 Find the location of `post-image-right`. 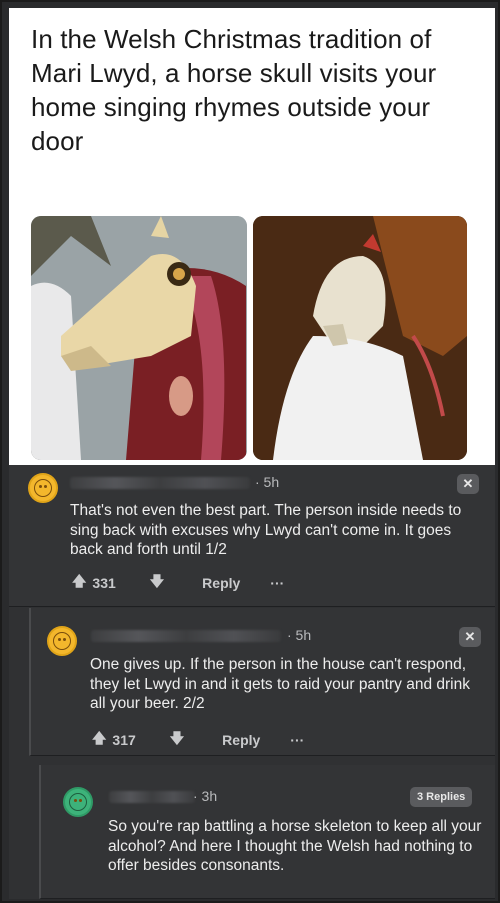

post-image-right is located at coordinates (360, 338).